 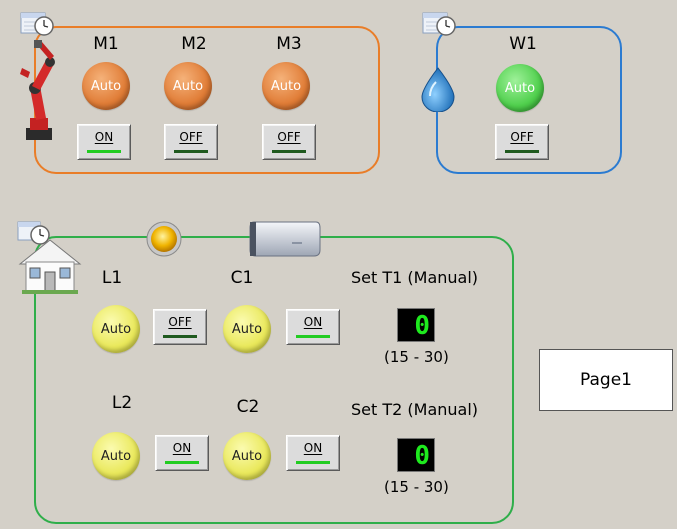 I want to click on set-t2-label: Set T2 (Manual), so click(x=415, y=409).